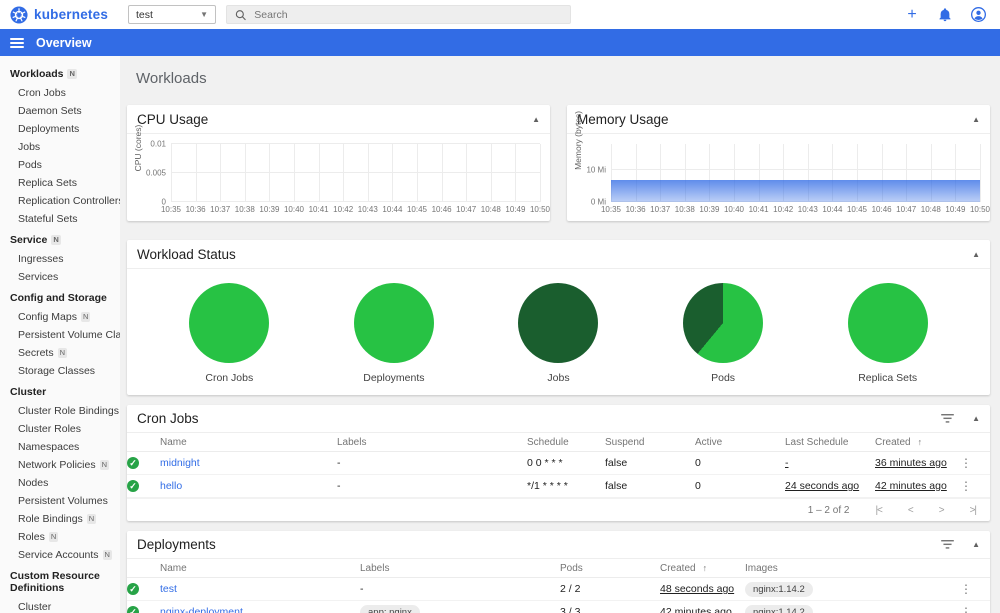  Describe the element at coordinates (260, 609) in the screenshot. I see `name-cell: nginx-deployment` at that location.